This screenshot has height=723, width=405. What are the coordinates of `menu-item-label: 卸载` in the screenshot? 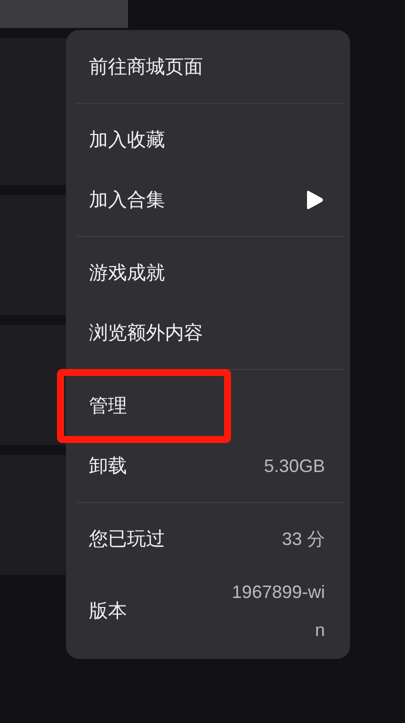 It's located at (108, 466).